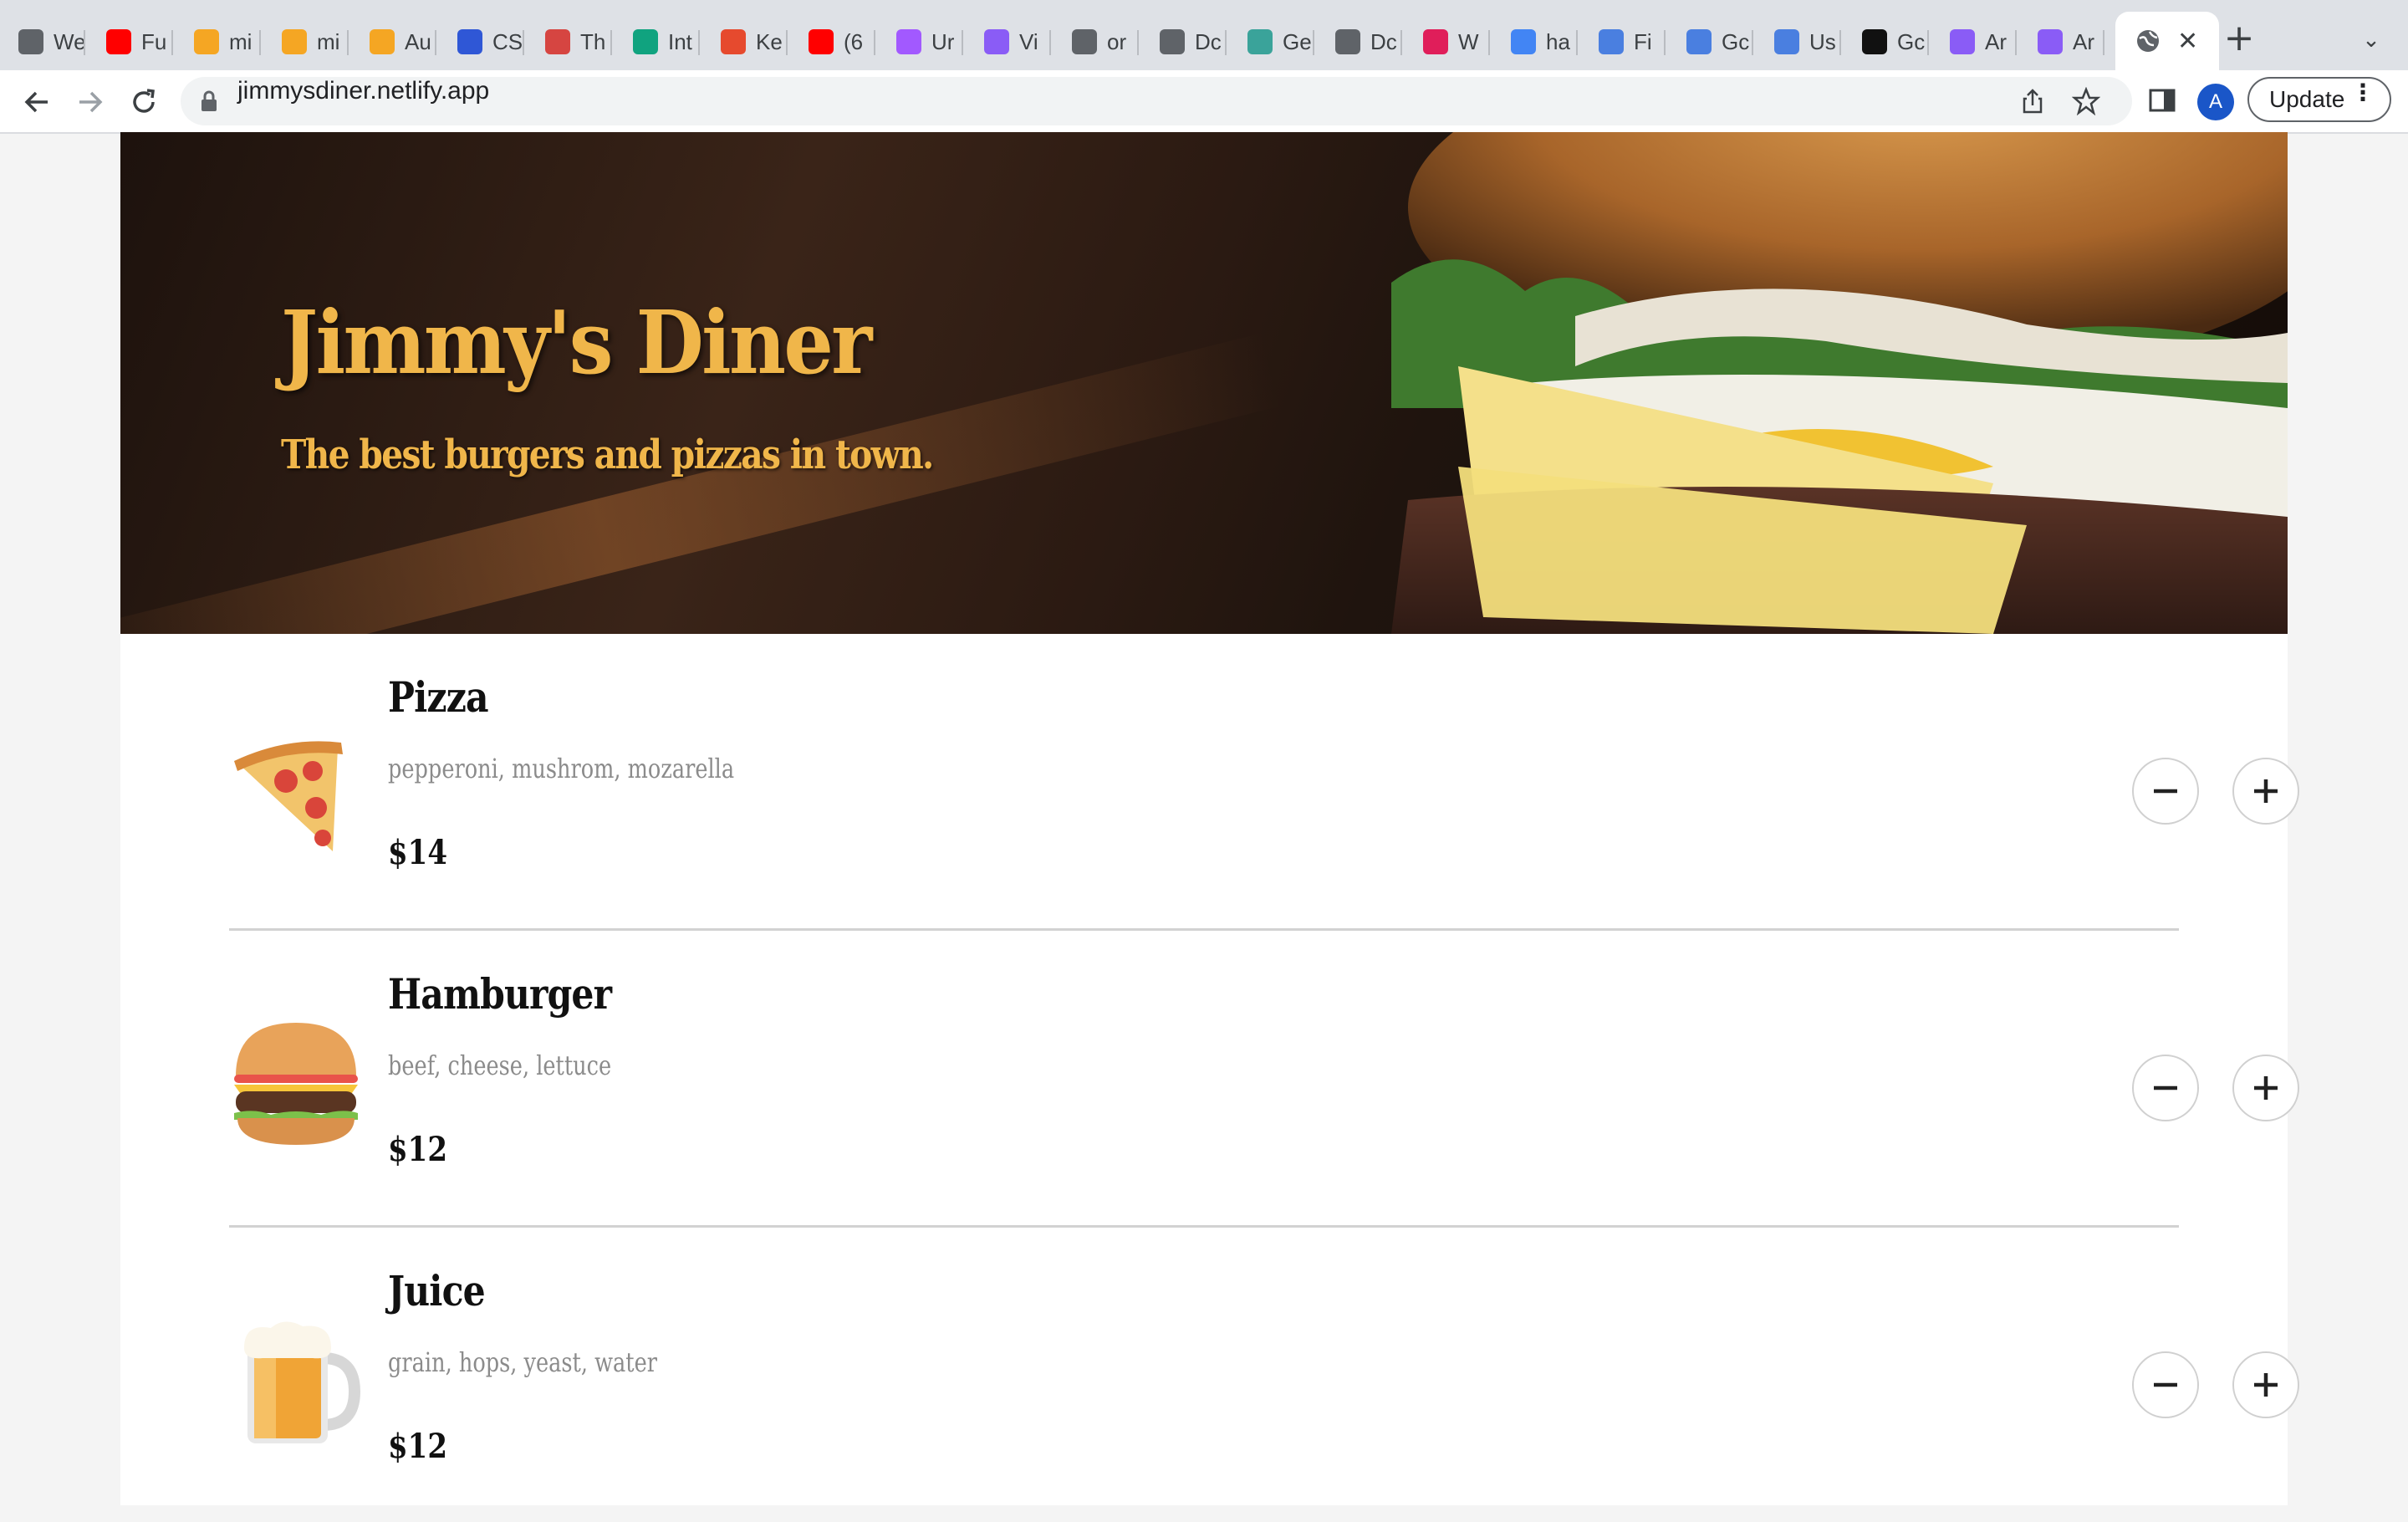  What do you see at coordinates (1157, 101) in the screenshot?
I see `address-bar: jimmysdiner.netlify.app` at bounding box center [1157, 101].